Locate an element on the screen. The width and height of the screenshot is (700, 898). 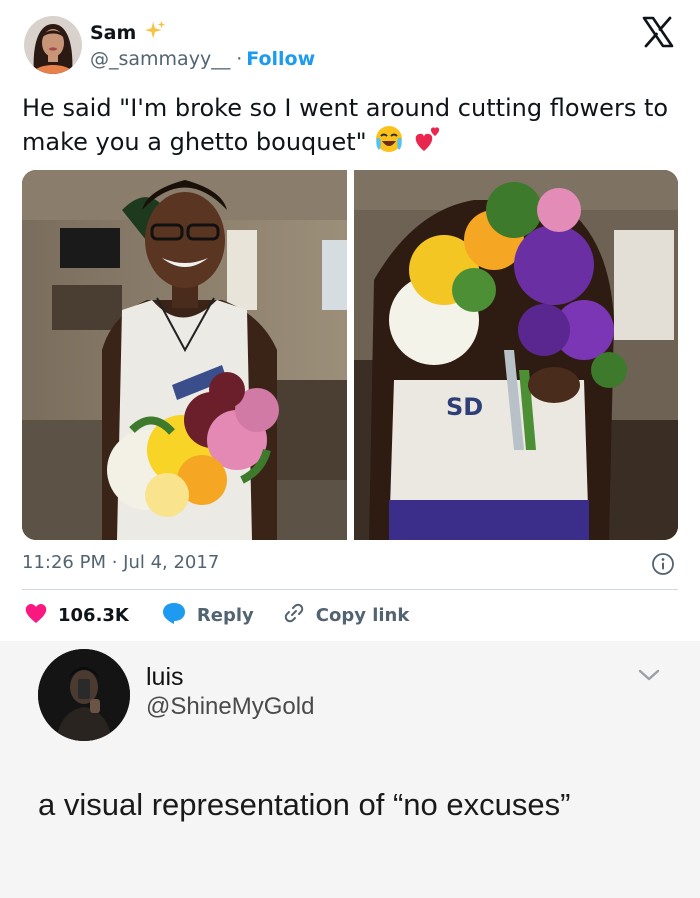
like-count: 106.3K is located at coordinates (93, 615).